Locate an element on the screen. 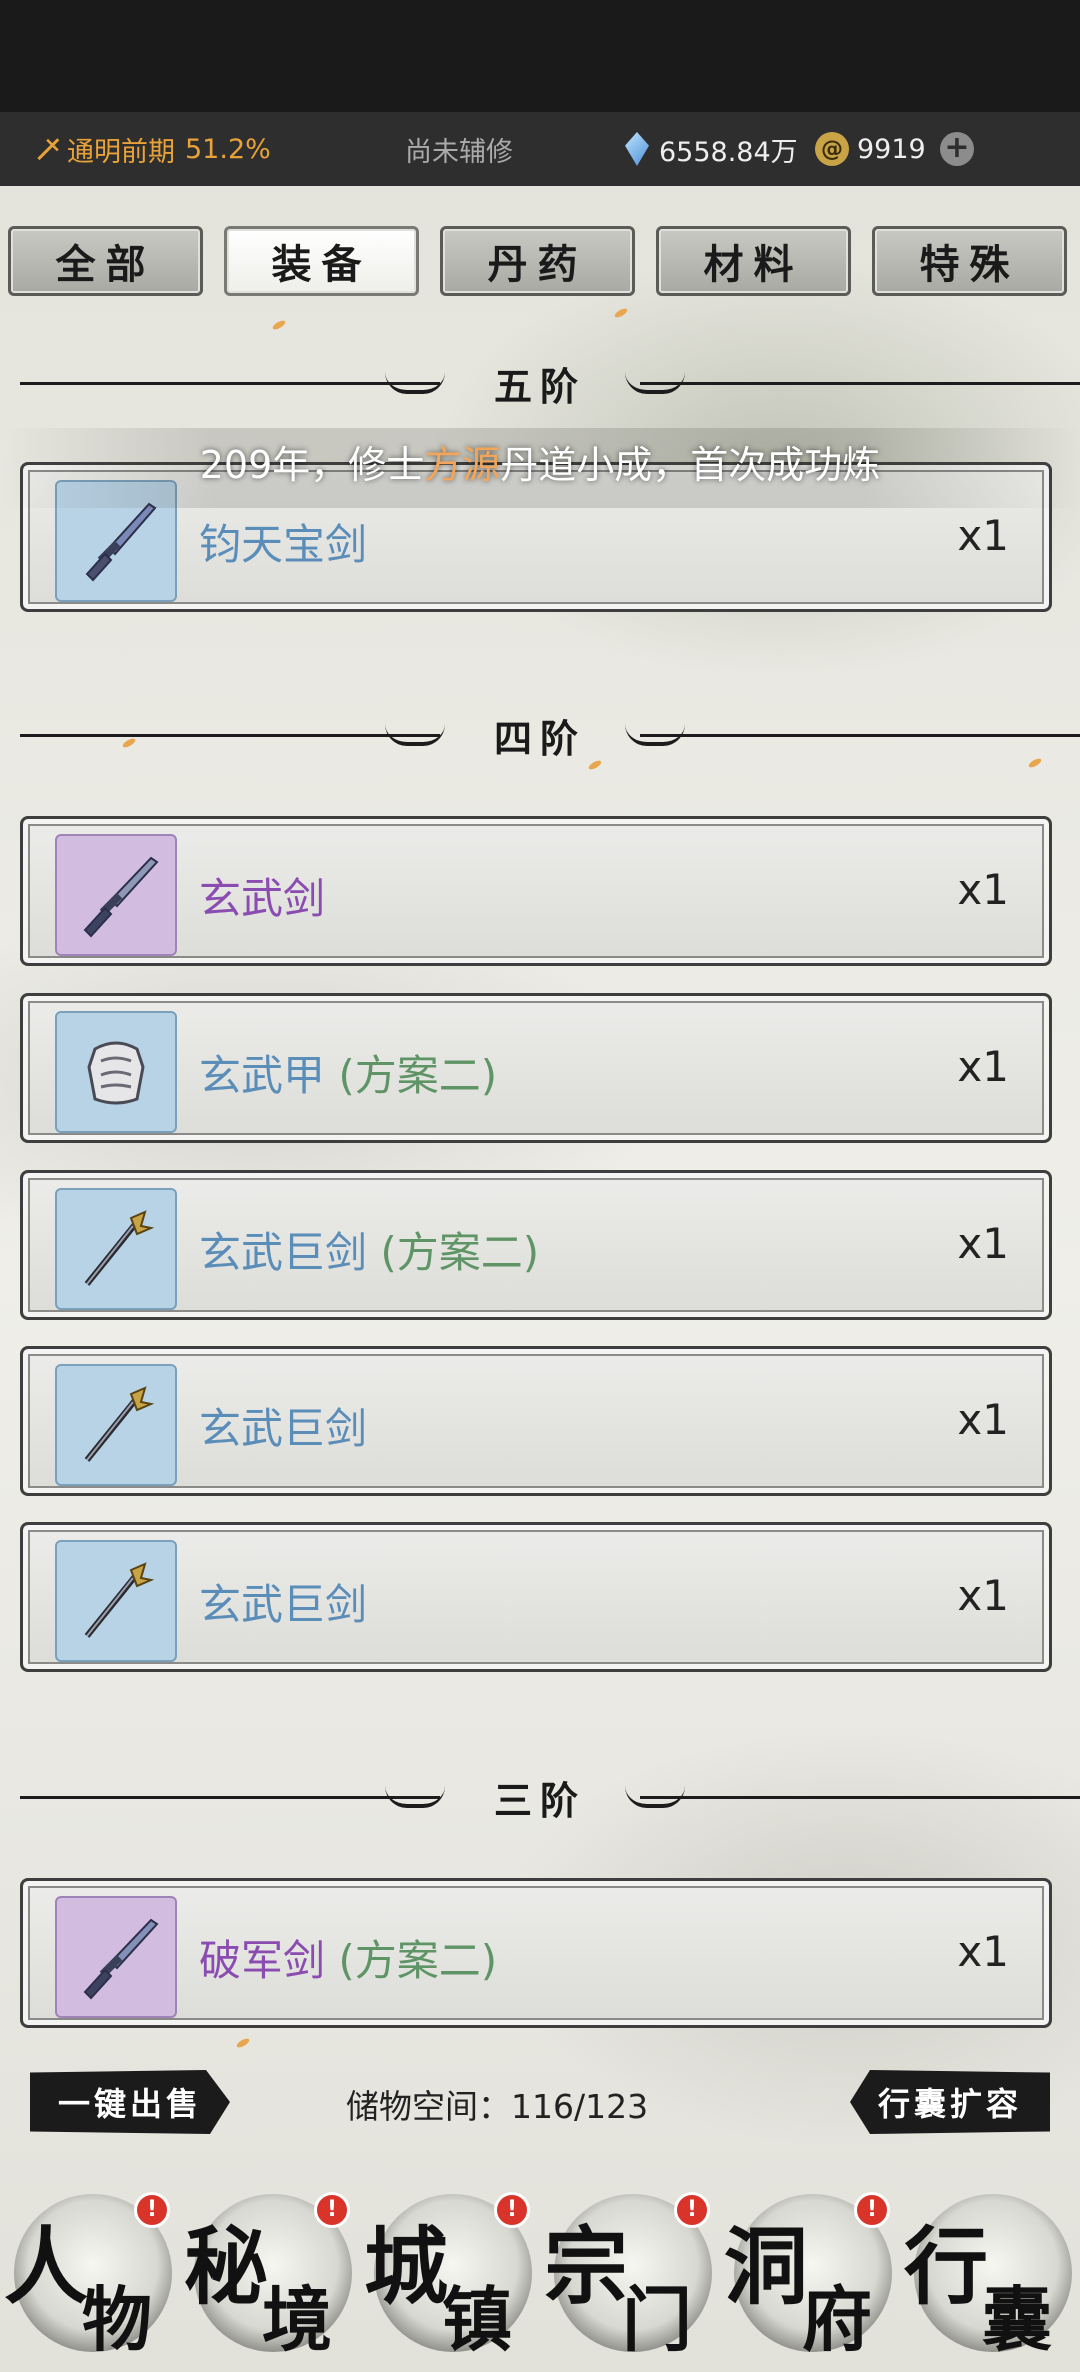  tier-divider-4: 四阶 is located at coordinates (540, 735).